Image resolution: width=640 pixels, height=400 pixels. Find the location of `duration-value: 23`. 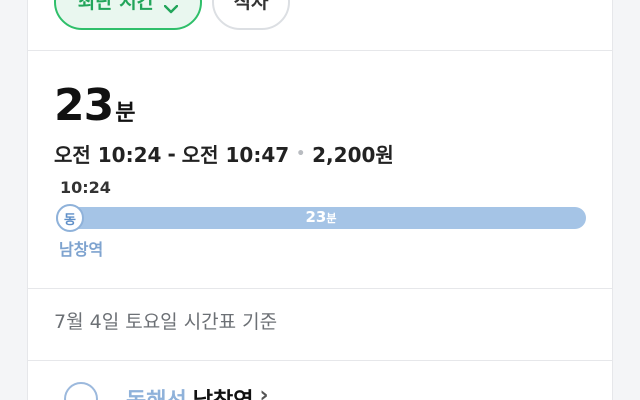

duration-value: 23 is located at coordinates (84, 105).